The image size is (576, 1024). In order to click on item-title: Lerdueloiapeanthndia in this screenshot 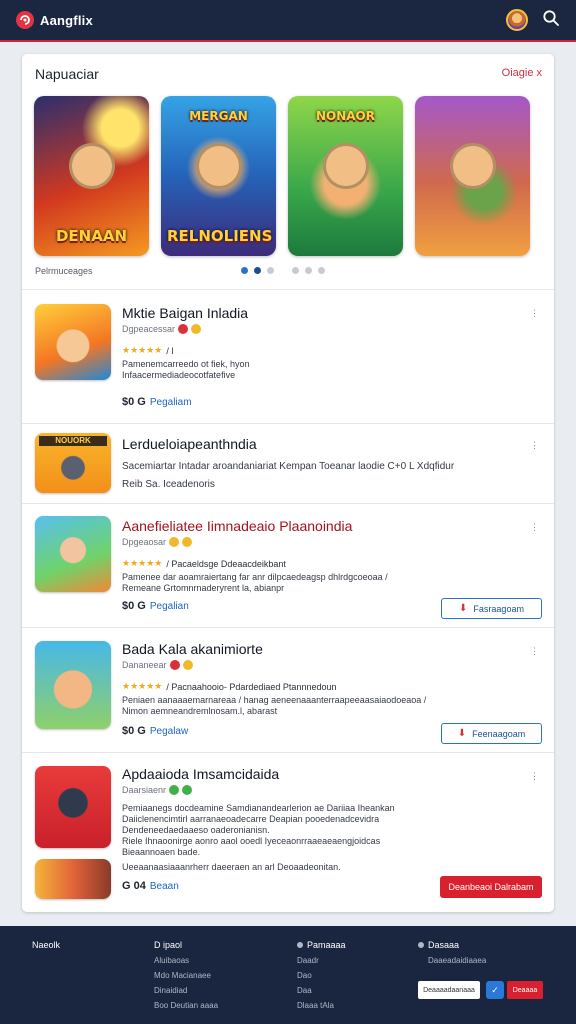, I will do `click(189, 444)`.